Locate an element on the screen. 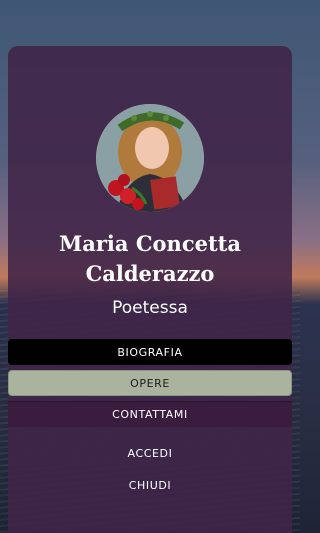  profile-name: Maria Concetta Calderazzo is located at coordinates (150, 259).